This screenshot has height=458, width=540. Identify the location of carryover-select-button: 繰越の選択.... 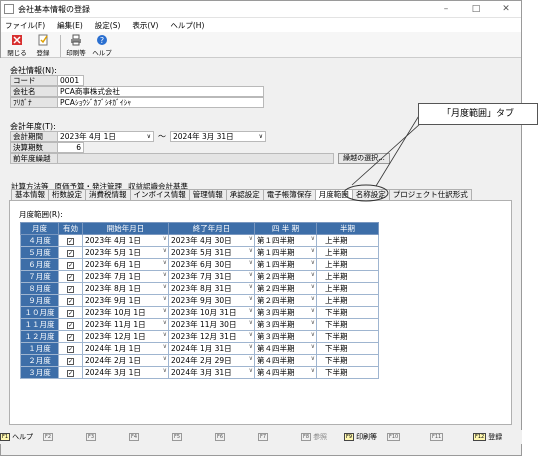
(364, 158).